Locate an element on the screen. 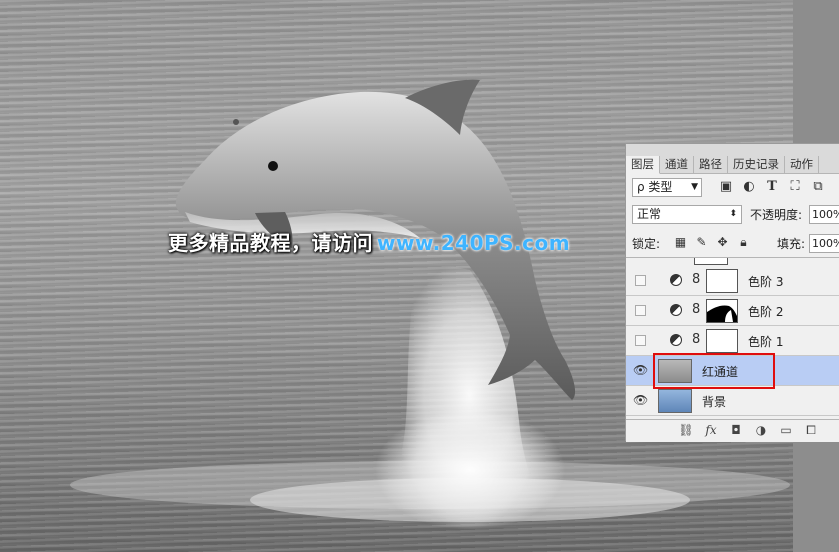 This screenshot has width=839, height=552. layer-row-background: 👁︎ 背景 is located at coordinates (732, 401).